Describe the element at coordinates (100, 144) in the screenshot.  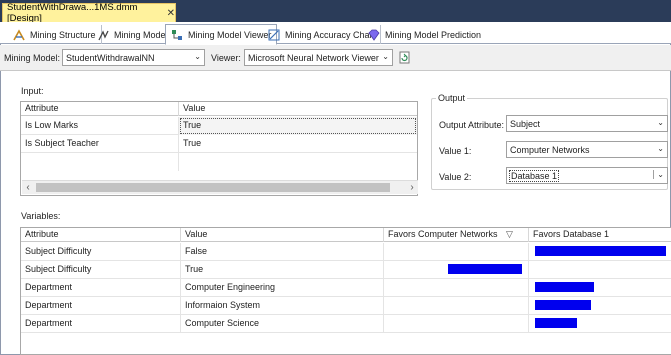
I see `input-attribute-cell: Is Subject Teacher` at that location.